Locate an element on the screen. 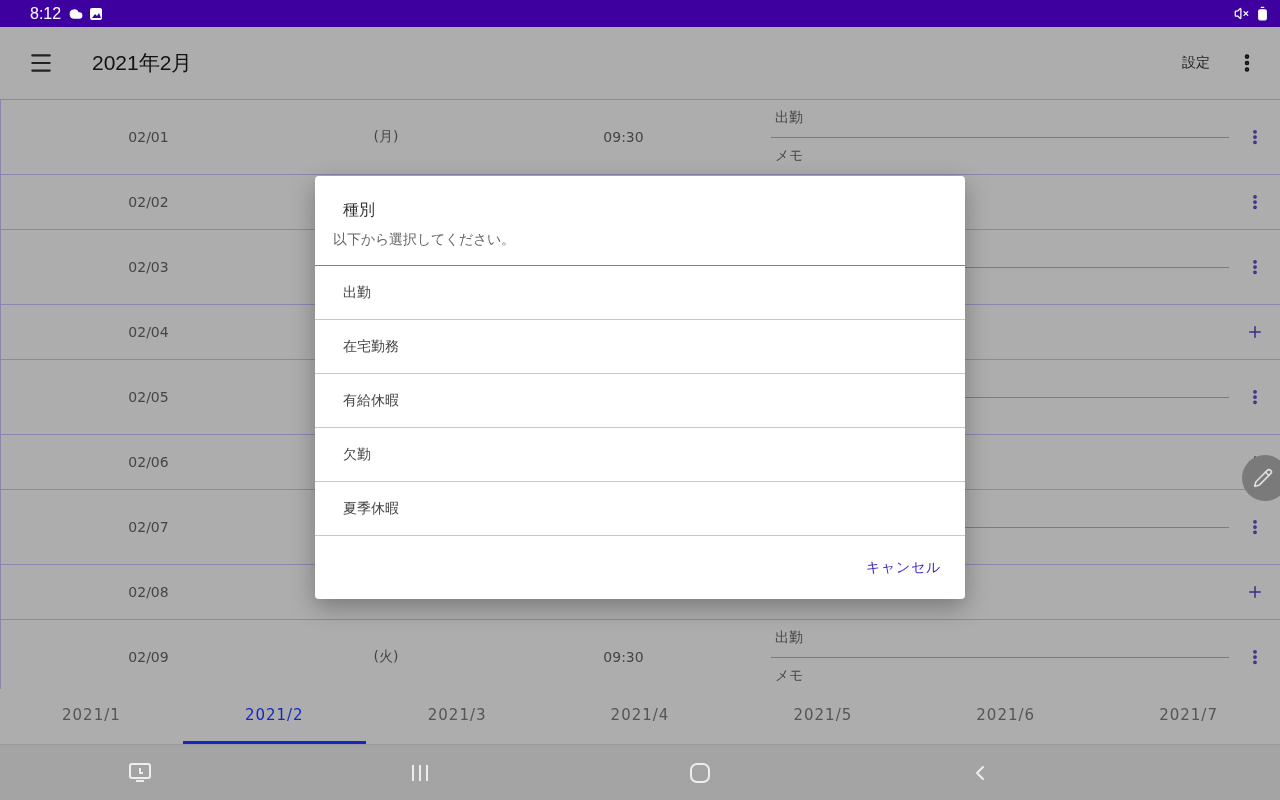 Image resolution: width=1280 pixels, height=800 pixels. cloud-icon is located at coordinates (76, 13).